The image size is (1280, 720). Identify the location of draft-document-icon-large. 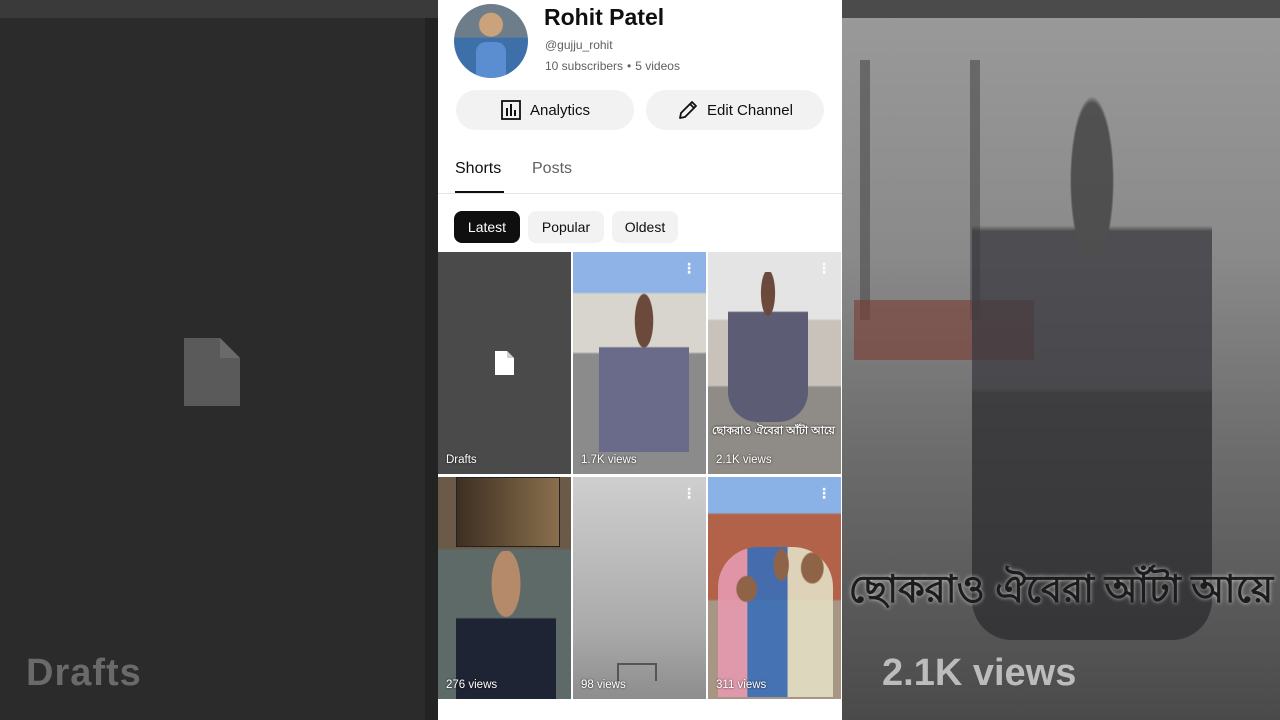
(212, 372).